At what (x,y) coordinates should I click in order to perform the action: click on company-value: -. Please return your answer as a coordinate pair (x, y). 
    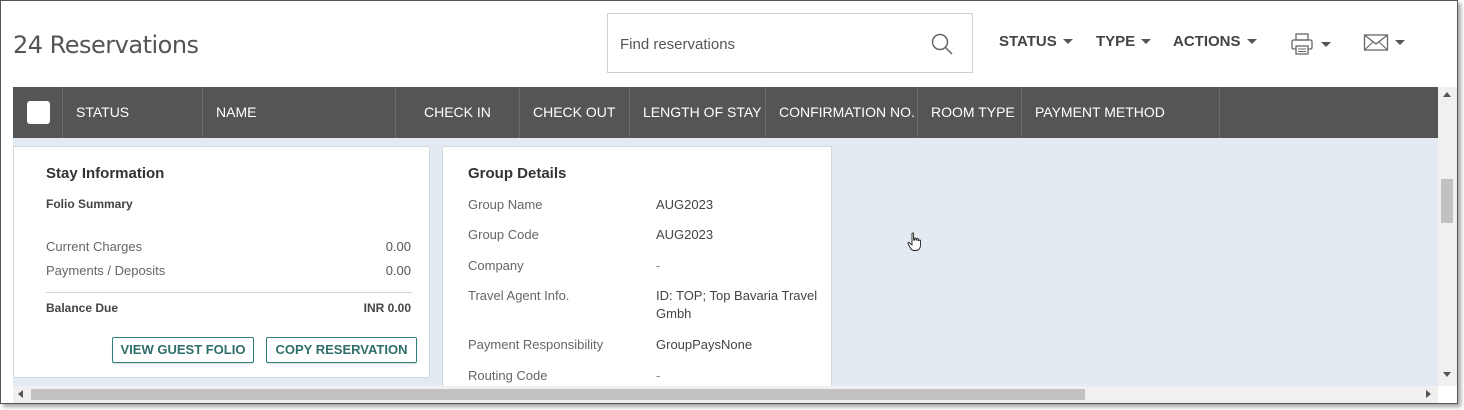
    Looking at the image, I should click on (658, 265).